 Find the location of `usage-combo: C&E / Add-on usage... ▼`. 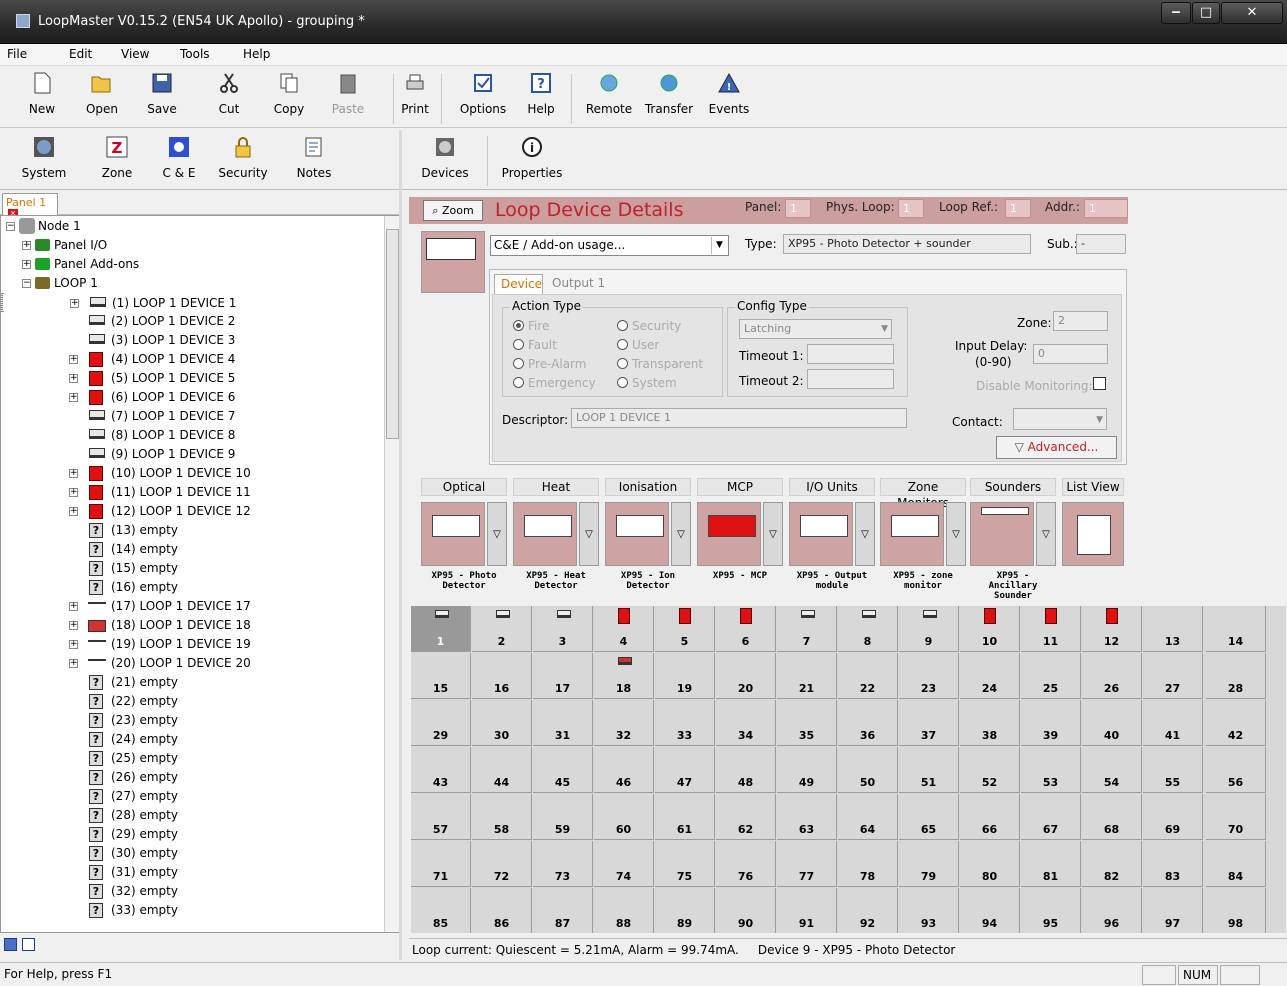

usage-combo: C&E / Add-on usage... ▼ is located at coordinates (609, 245).